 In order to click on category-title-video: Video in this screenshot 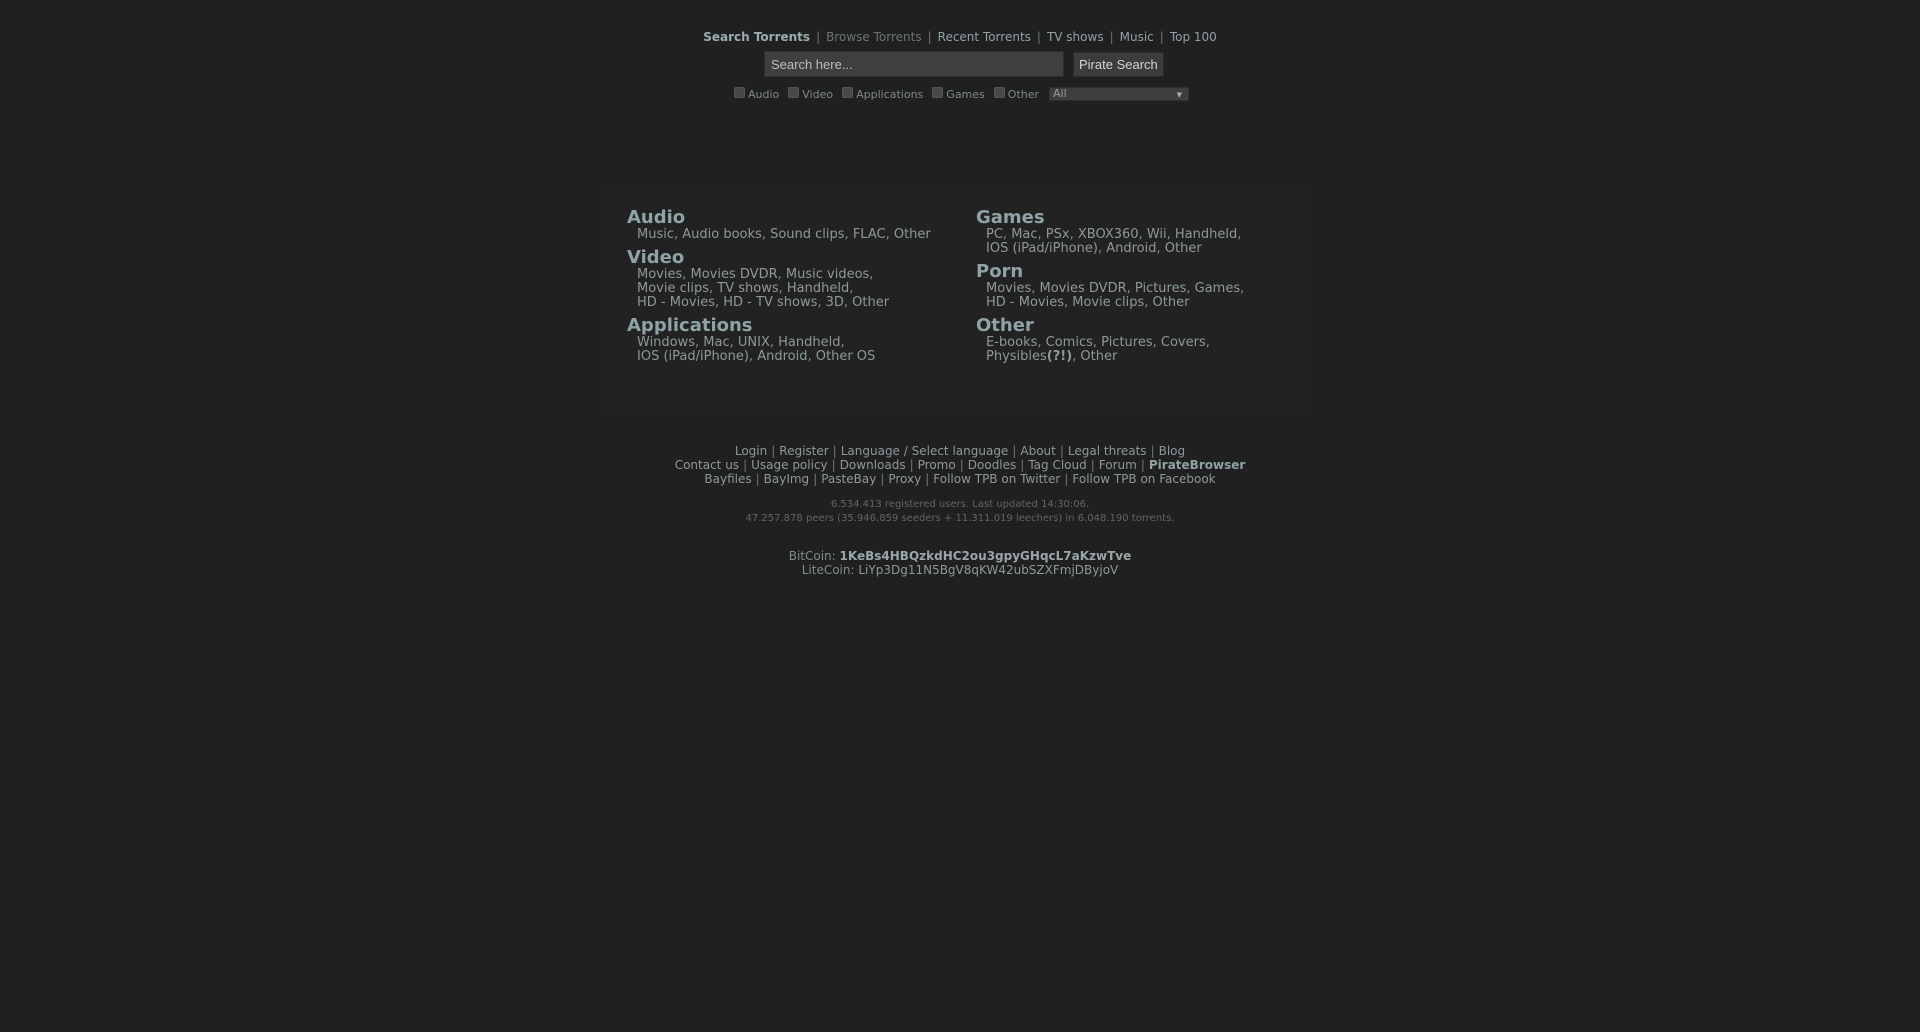, I will do `click(655, 257)`.